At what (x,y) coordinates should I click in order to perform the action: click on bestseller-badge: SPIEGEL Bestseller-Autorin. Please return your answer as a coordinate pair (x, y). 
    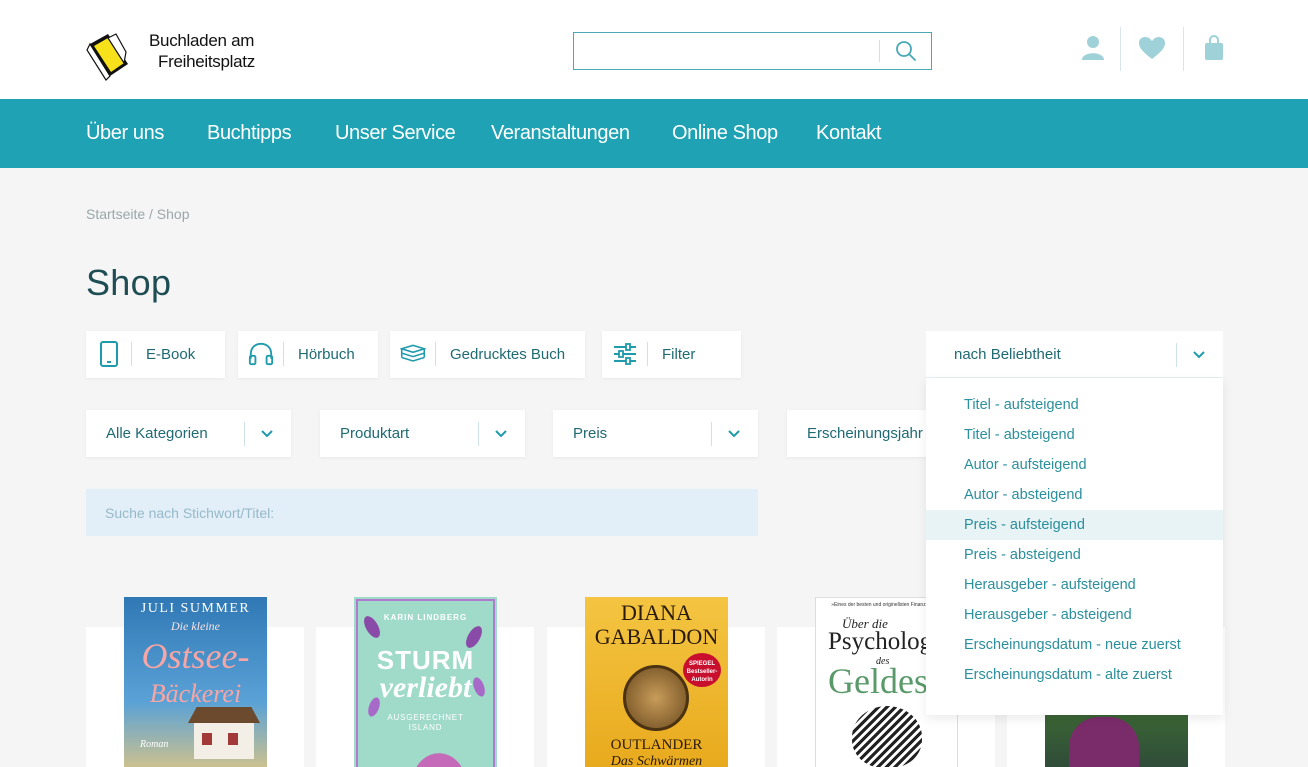
    Looking at the image, I should click on (702, 670).